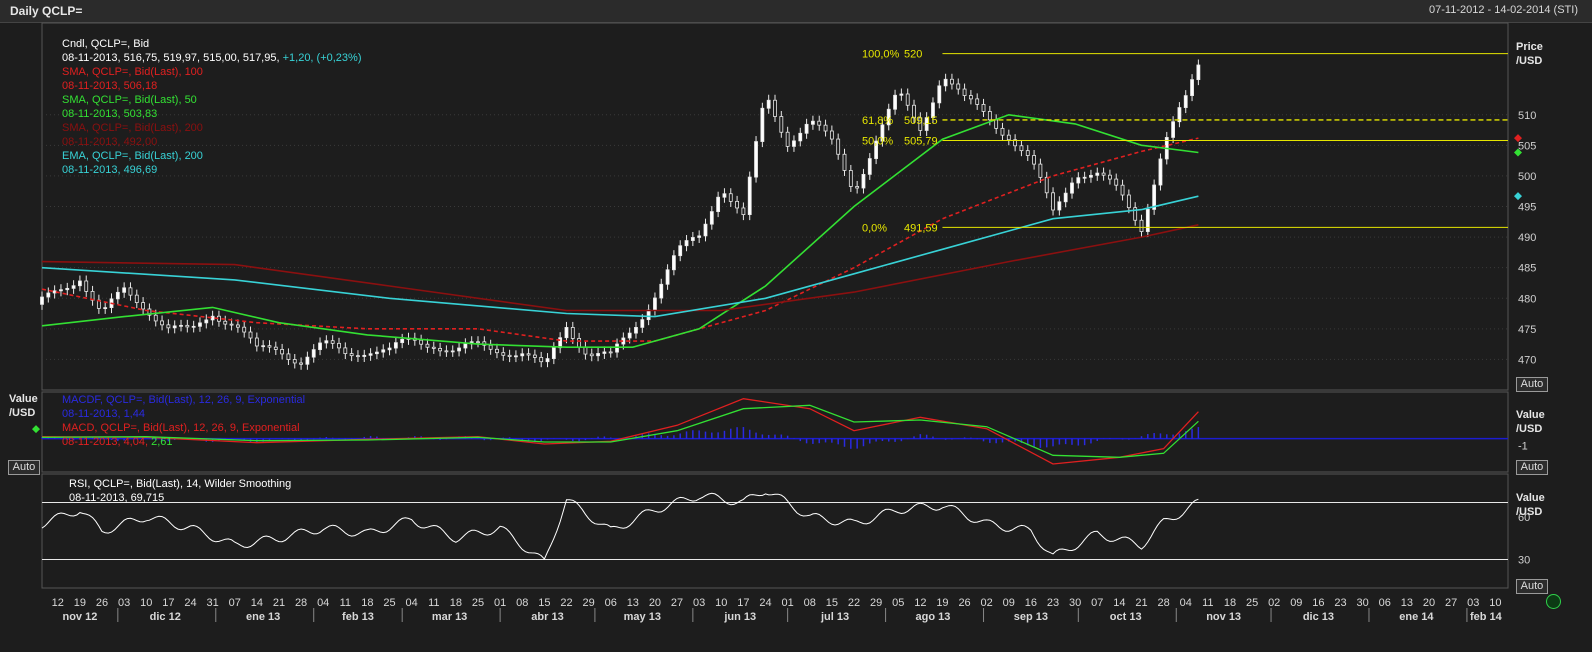 The image size is (1592, 652). Describe the element at coordinates (389, 603) in the screenshot. I see `x-day-tick-label: 25` at that location.